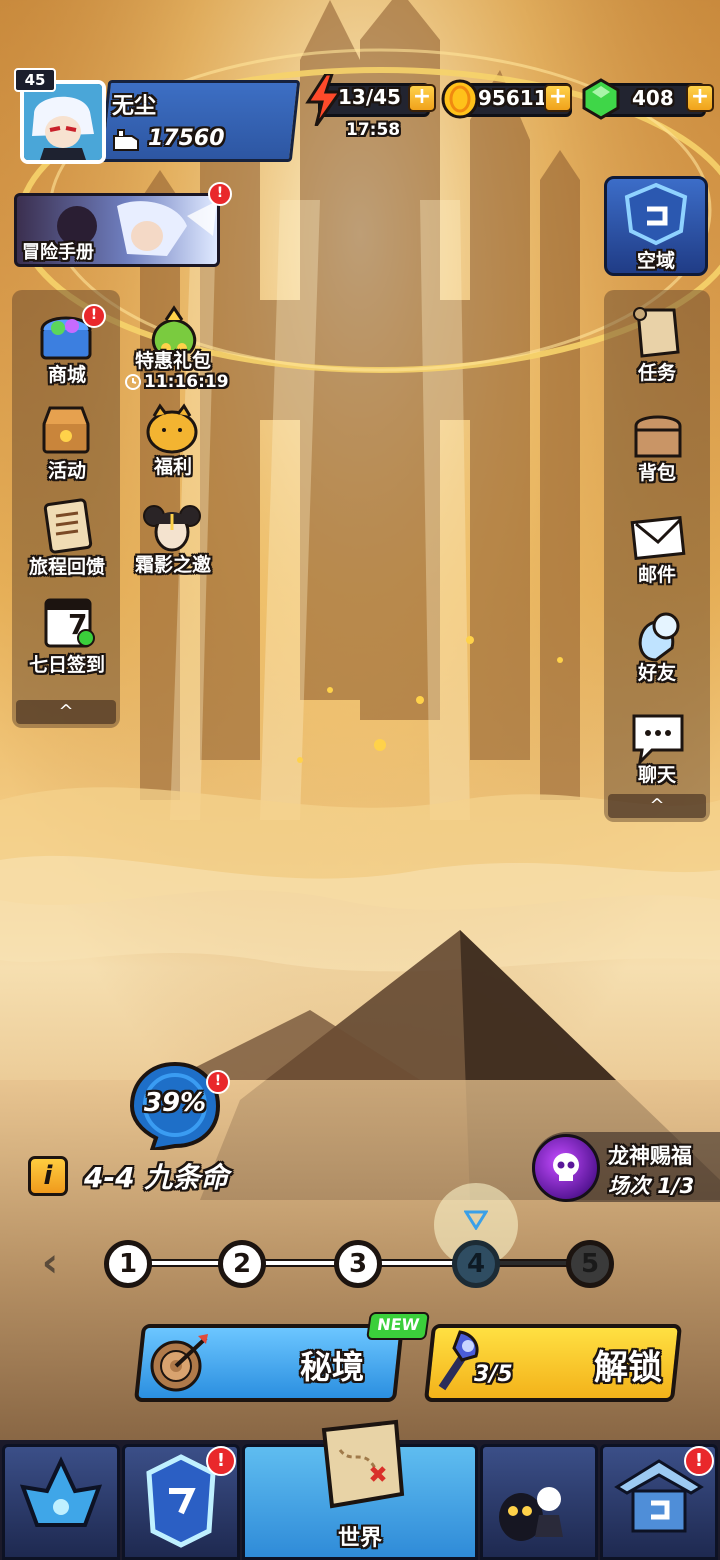  I want to click on nav-tab-guild, so click(539, 1502).